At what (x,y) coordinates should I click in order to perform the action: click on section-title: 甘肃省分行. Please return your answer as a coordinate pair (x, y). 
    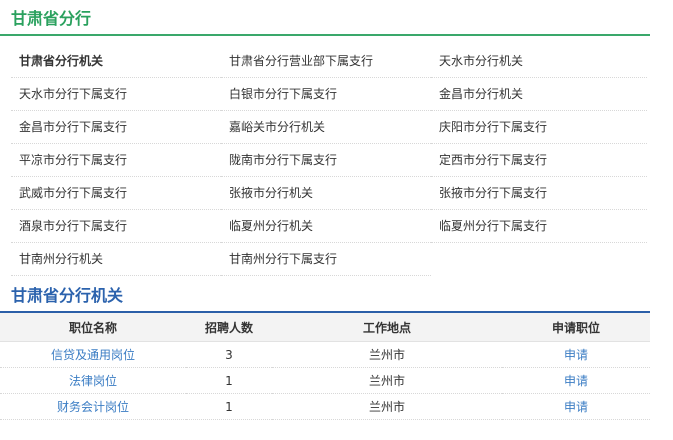
    Looking at the image, I should click on (51, 18).